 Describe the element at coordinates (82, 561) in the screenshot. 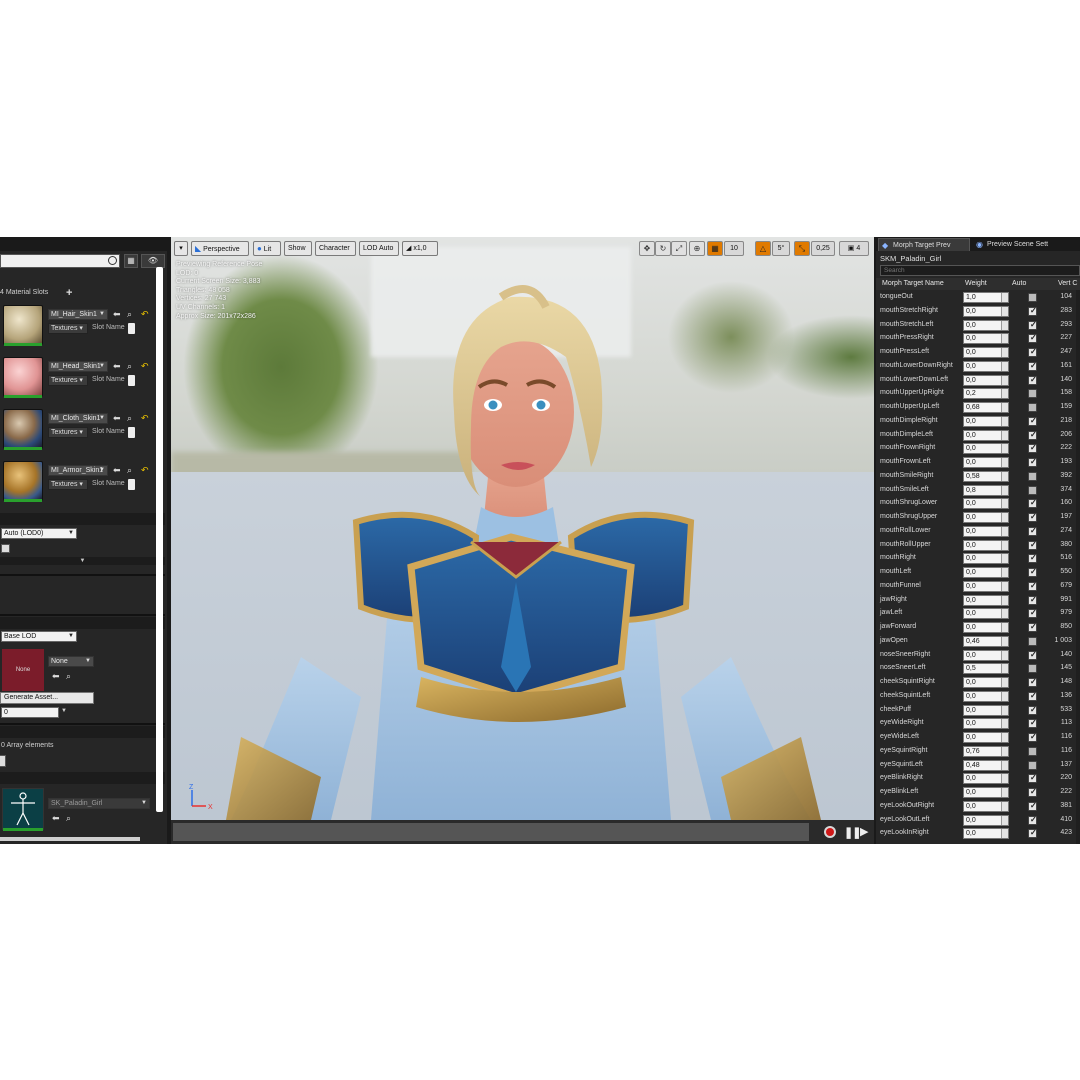

I see `expand-arrow-icon: ▼` at that location.